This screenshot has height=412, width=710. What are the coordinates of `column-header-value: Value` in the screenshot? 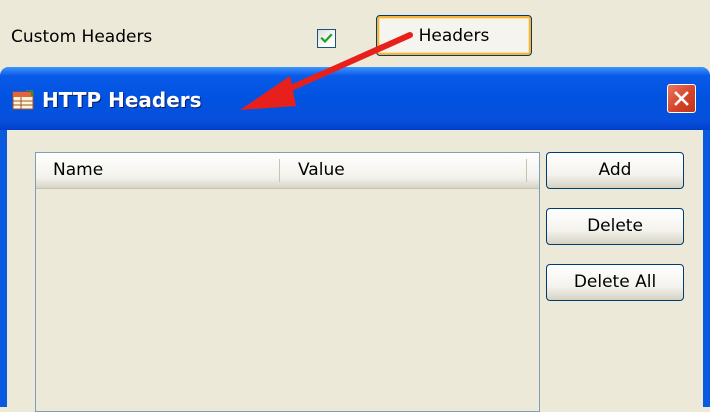 It's located at (409, 170).